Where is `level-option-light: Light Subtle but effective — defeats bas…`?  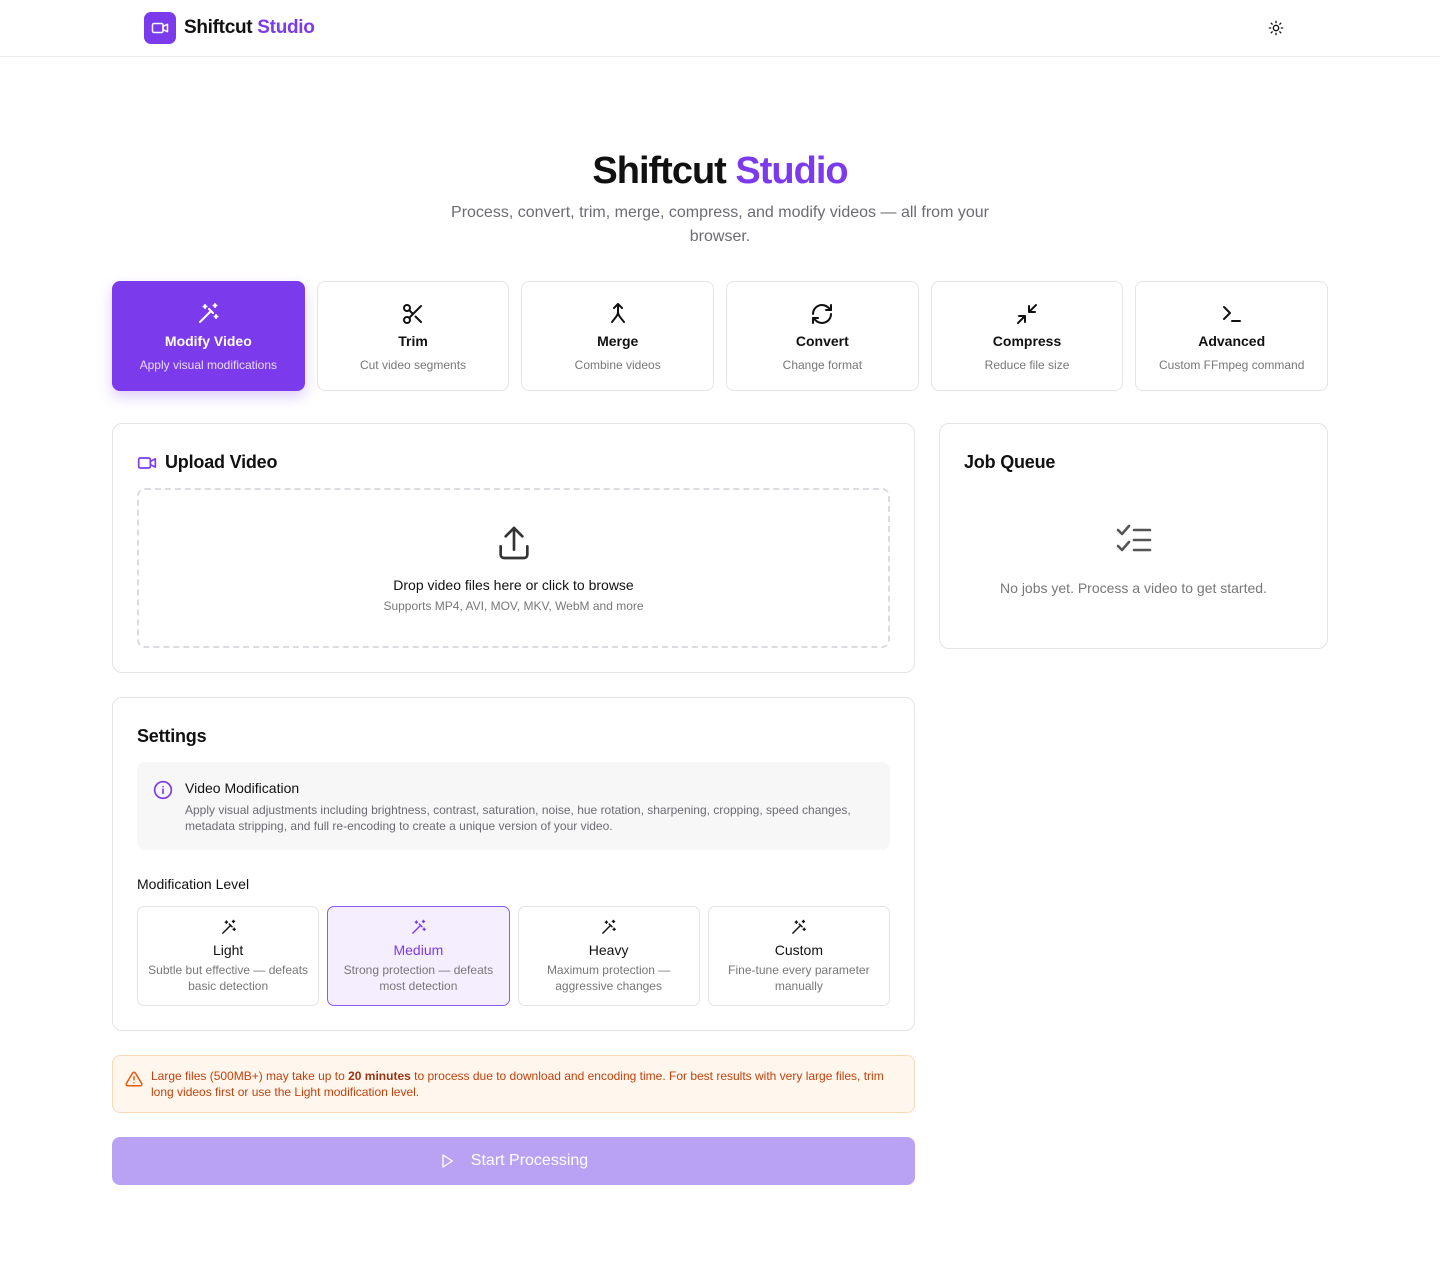 level-option-light: Light Subtle but effective — defeats bas… is located at coordinates (228, 956).